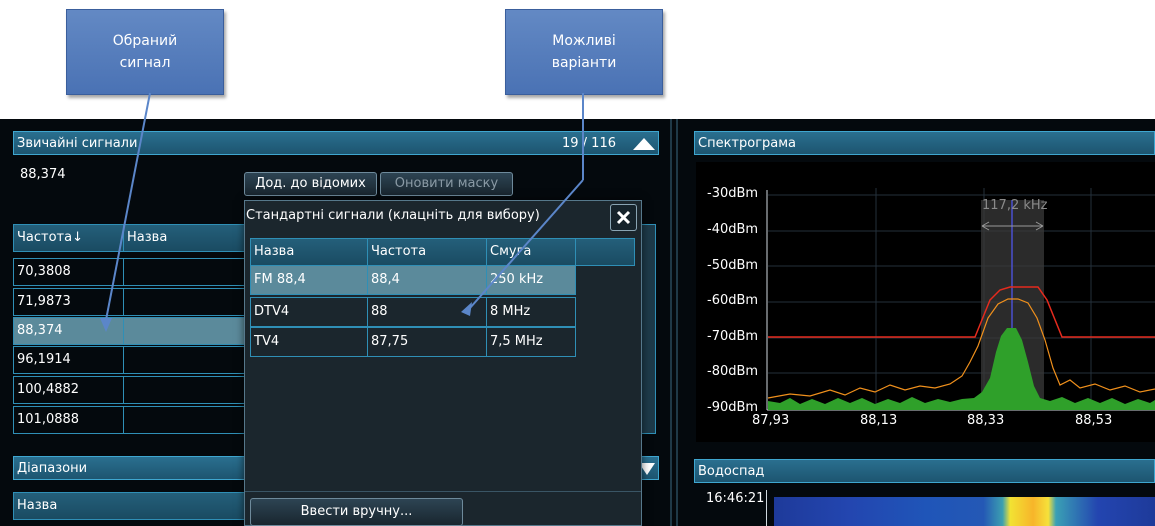  Describe the element at coordinates (584, 52) in the screenshot. I see `callout-possible-options: Можливі варіанти` at that location.